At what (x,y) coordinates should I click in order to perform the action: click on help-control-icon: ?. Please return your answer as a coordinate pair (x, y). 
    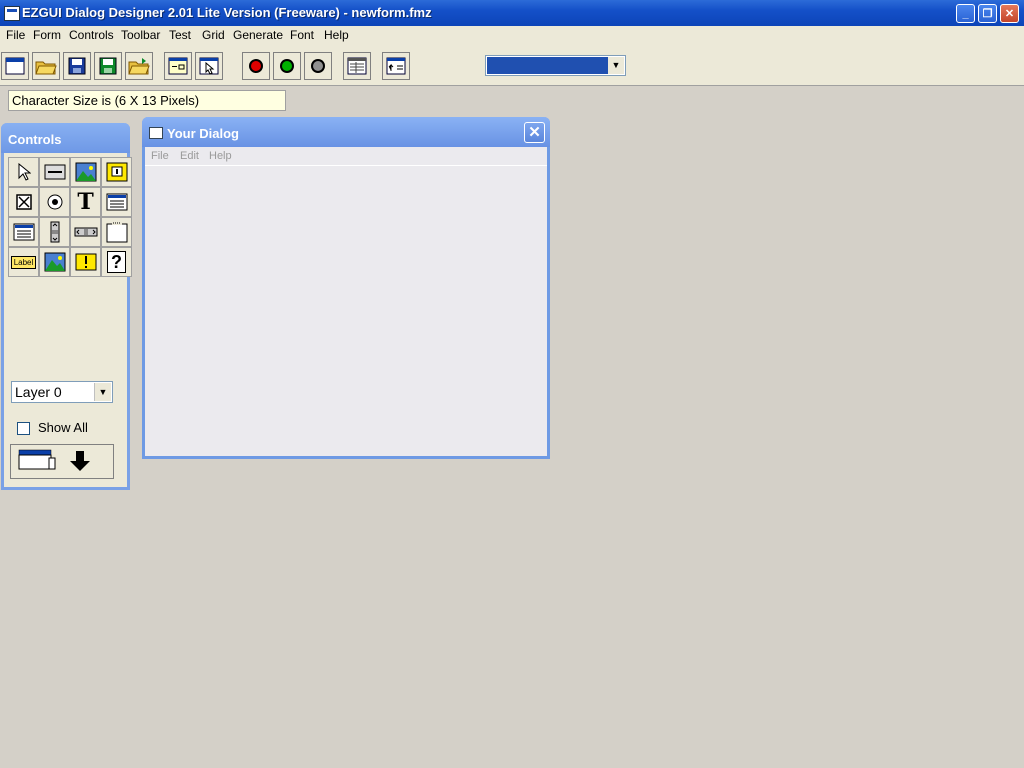
    Looking at the image, I should click on (116, 262).